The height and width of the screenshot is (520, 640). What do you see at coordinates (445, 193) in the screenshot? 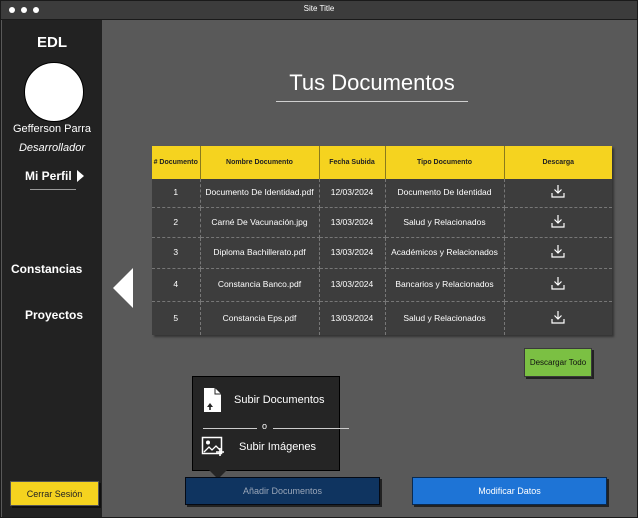
I see `cell-type: Documento De Identidad` at bounding box center [445, 193].